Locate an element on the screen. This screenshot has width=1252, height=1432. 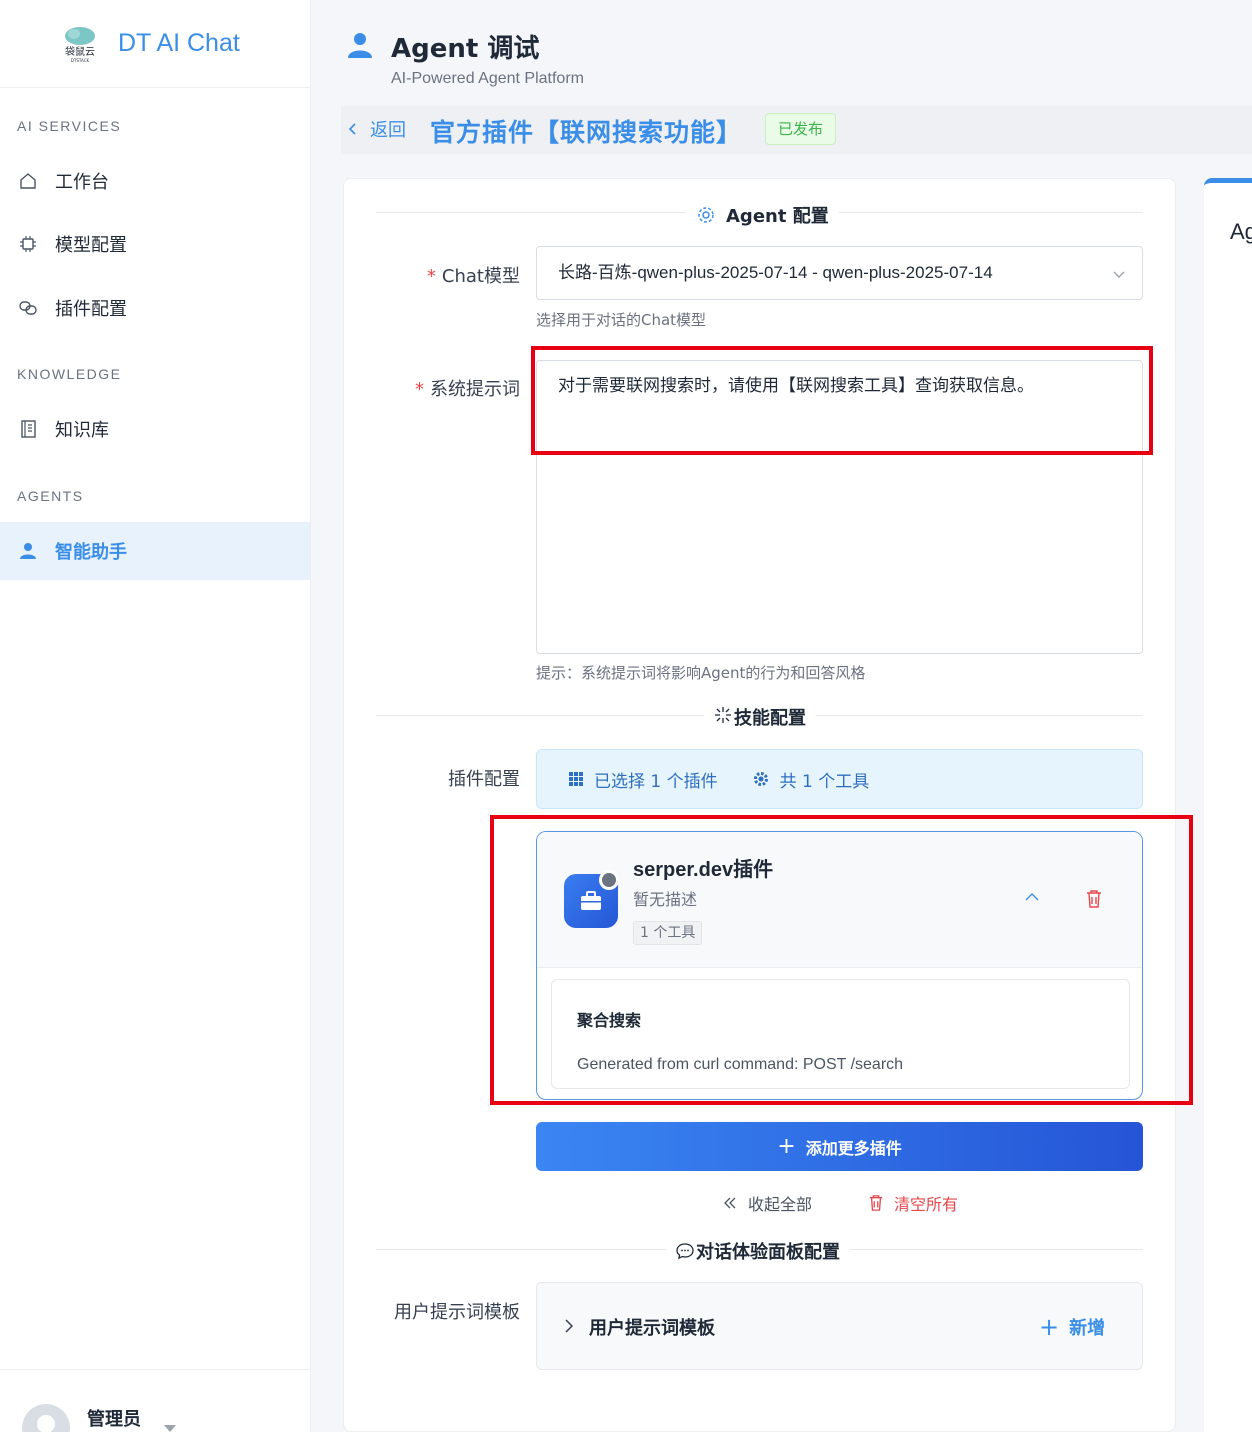
sidebar-item-label: 插件配置 is located at coordinates (91, 309).